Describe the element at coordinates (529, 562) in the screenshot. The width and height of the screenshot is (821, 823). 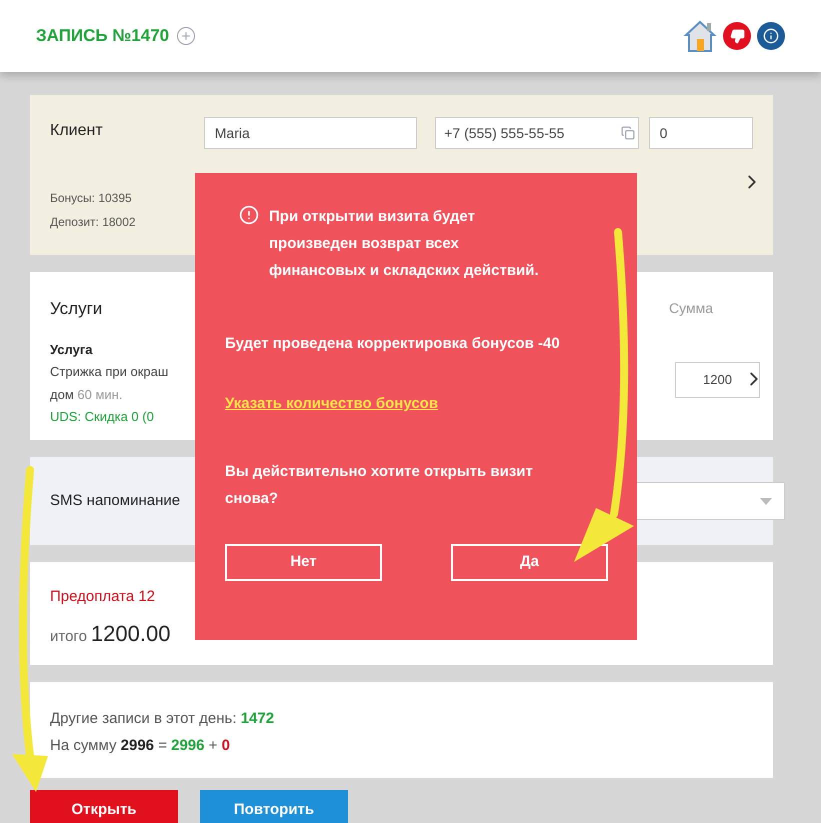
I see `dialog-button: Да` at that location.